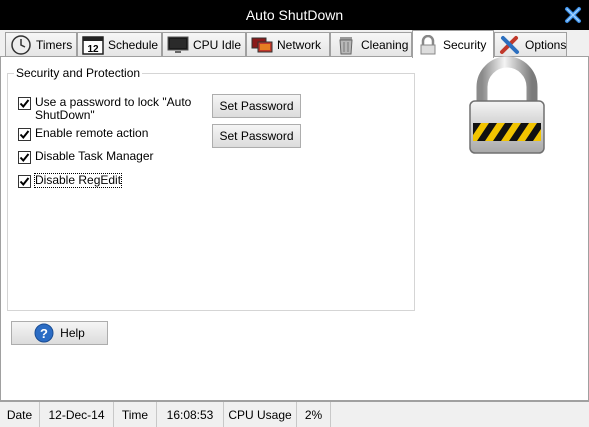 The width and height of the screenshot is (589, 427). What do you see at coordinates (20, 414) in the screenshot?
I see `status-date-label: Date` at bounding box center [20, 414].